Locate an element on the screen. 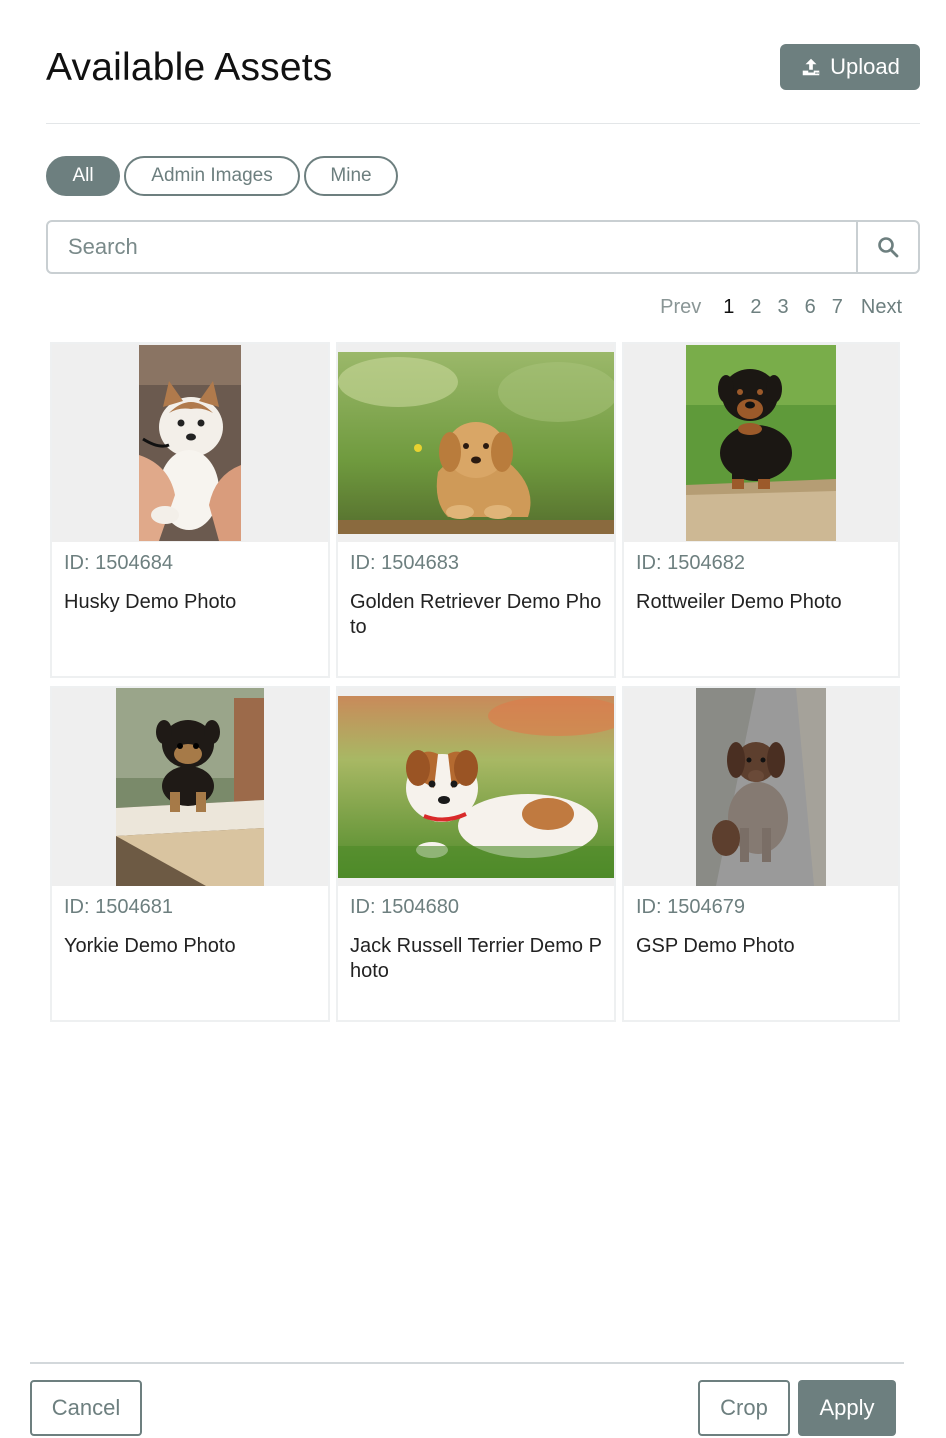 This screenshot has width=946, height=1438. upload-button-label: Upload is located at coordinates (865, 66).